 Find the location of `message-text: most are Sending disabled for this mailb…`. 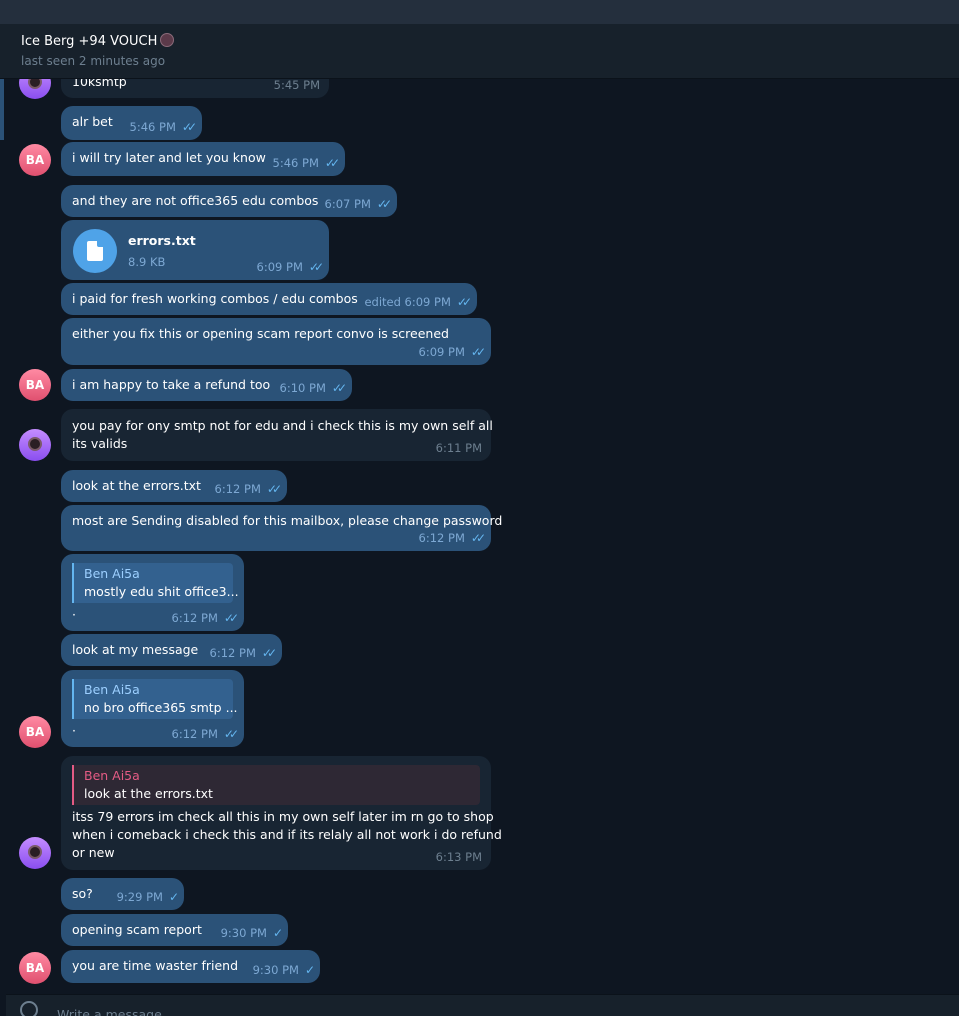

message-text: most are Sending disabled for this mailb… is located at coordinates (287, 520).